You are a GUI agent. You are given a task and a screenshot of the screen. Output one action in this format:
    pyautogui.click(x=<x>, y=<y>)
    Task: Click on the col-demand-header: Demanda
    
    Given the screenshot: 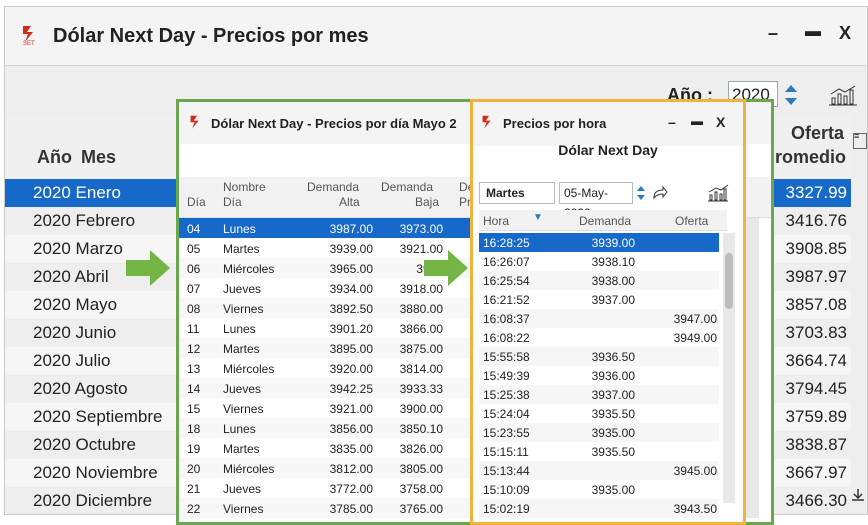 What is the action you would take?
    pyautogui.click(x=605, y=221)
    